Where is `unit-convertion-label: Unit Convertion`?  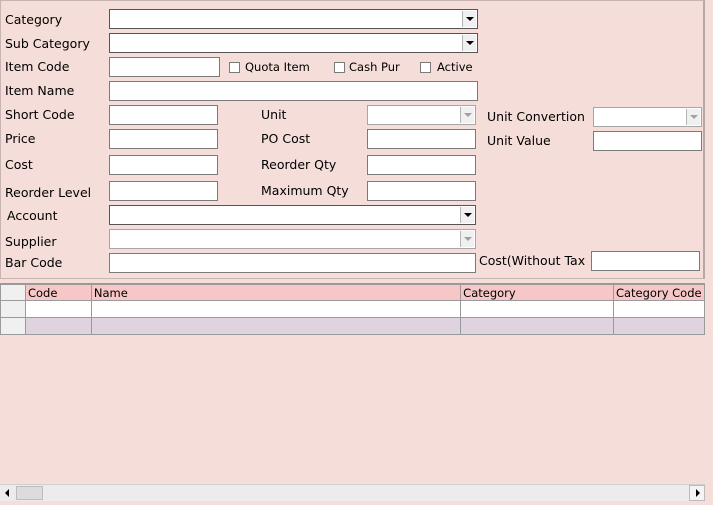
unit-convertion-label: Unit Convertion is located at coordinates (536, 116).